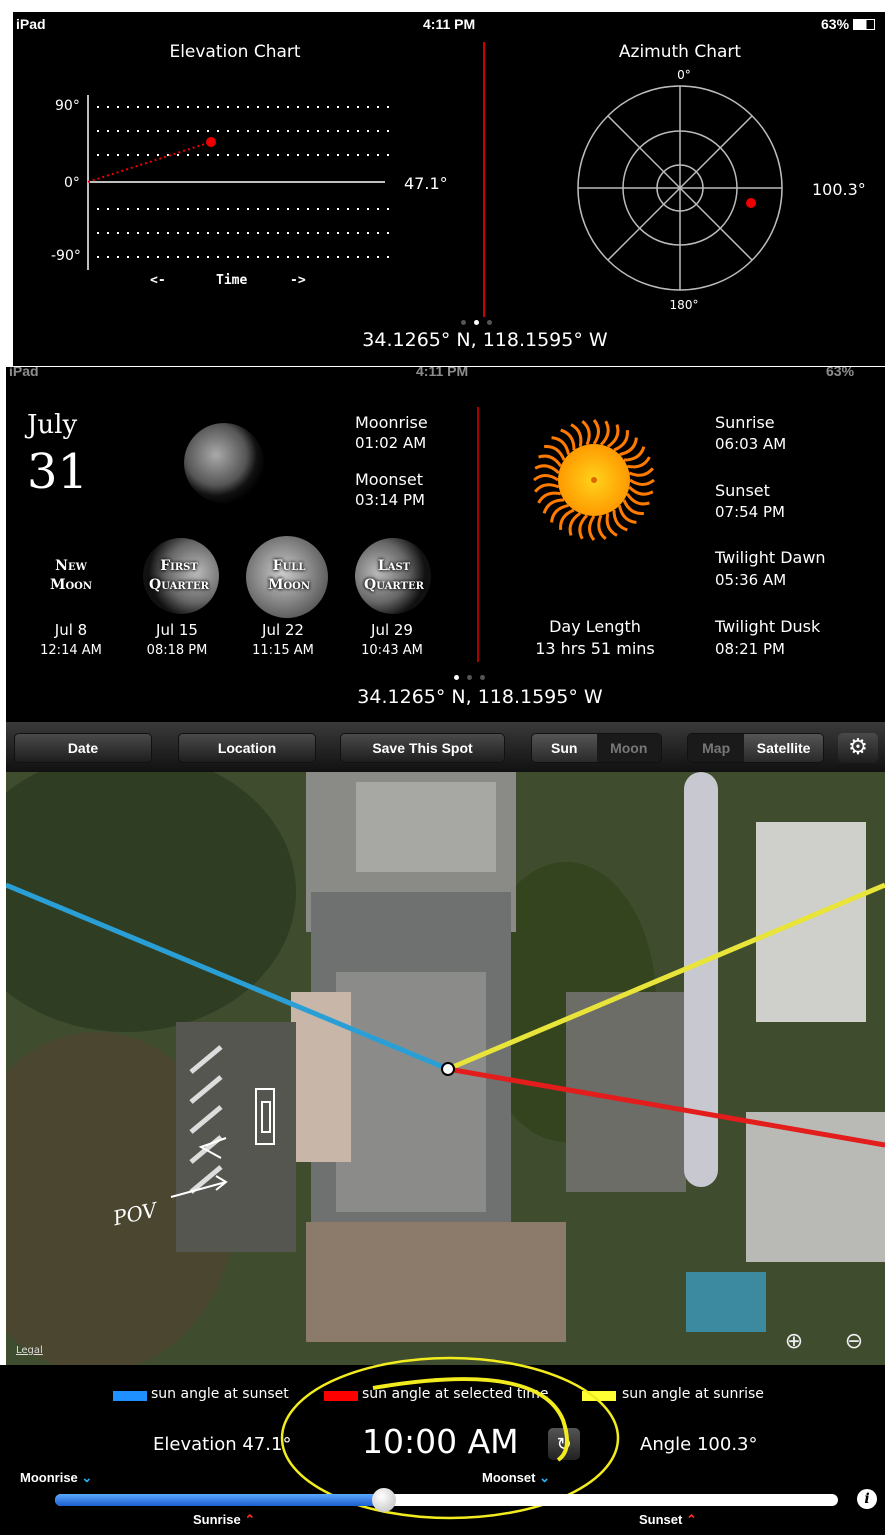  I want to click on legend-swatch-sunset, so click(130, 1396).